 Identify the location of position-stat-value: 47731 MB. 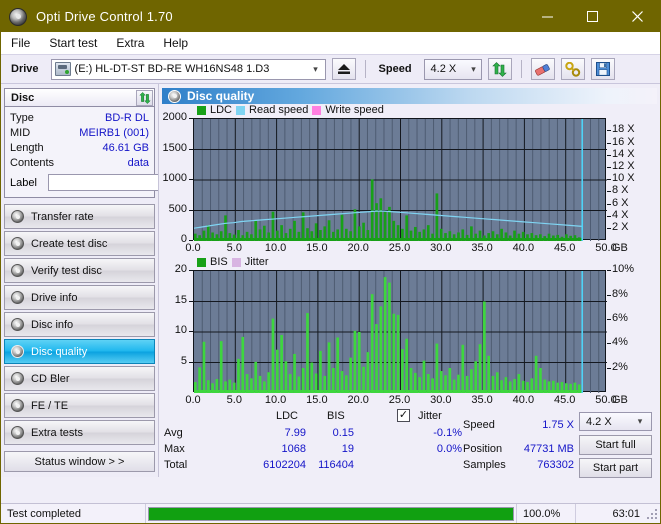
(548, 449).